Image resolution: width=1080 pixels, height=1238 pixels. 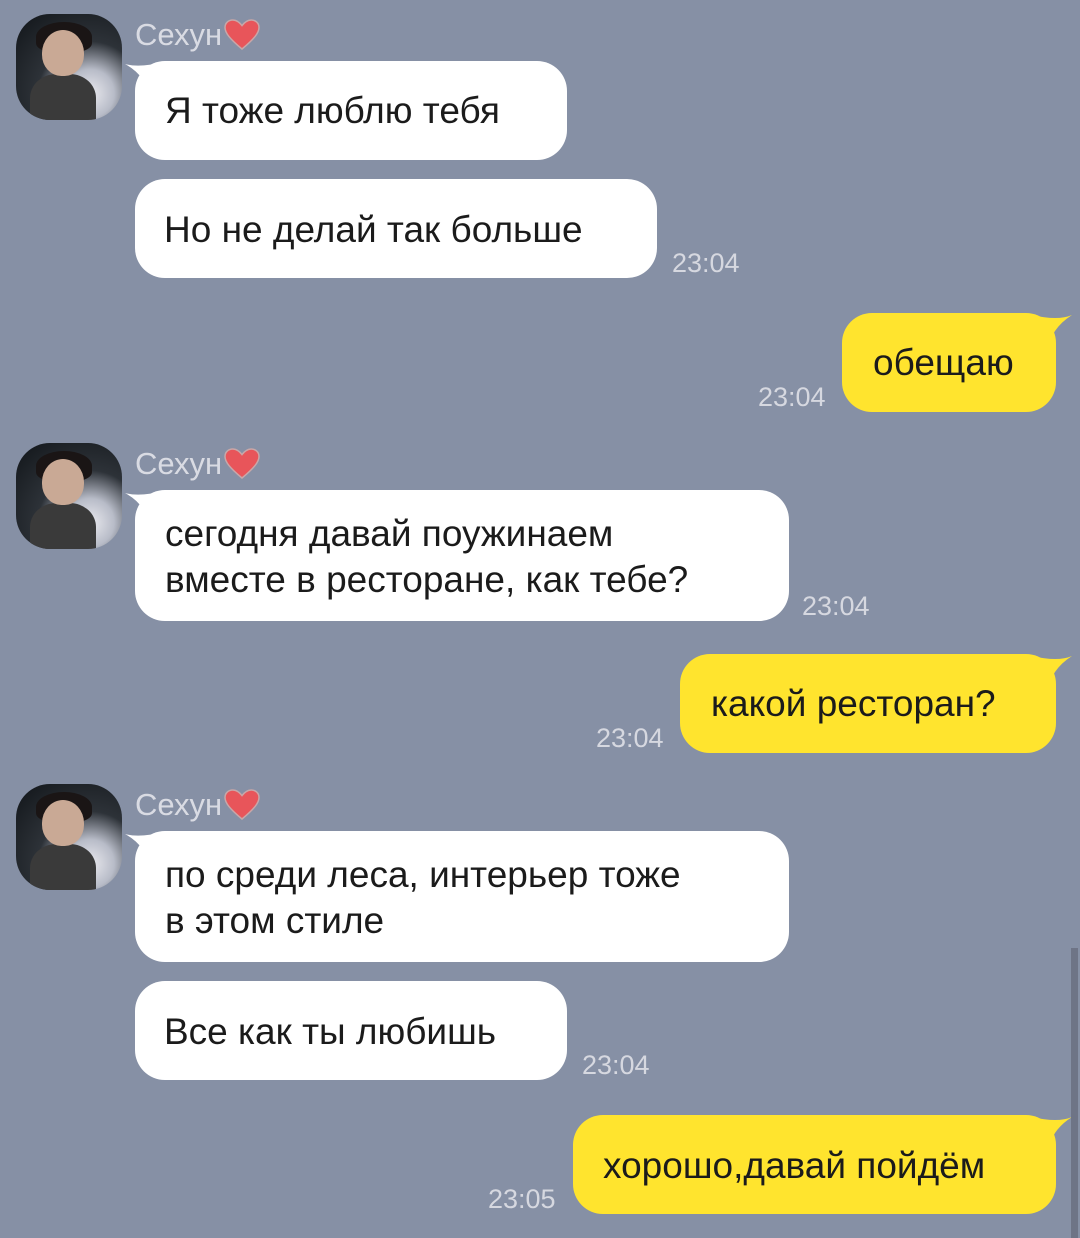 What do you see at coordinates (373, 229) in the screenshot?
I see `message-text: Но не делай так больше` at bounding box center [373, 229].